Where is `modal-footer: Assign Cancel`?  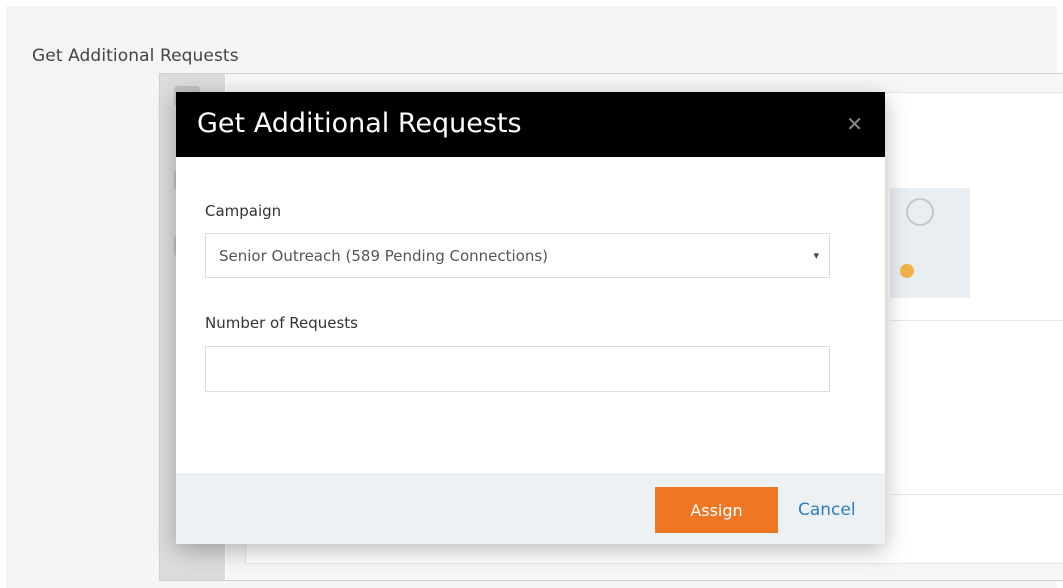 modal-footer: Assign Cancel is located at coordinates (530, 509).